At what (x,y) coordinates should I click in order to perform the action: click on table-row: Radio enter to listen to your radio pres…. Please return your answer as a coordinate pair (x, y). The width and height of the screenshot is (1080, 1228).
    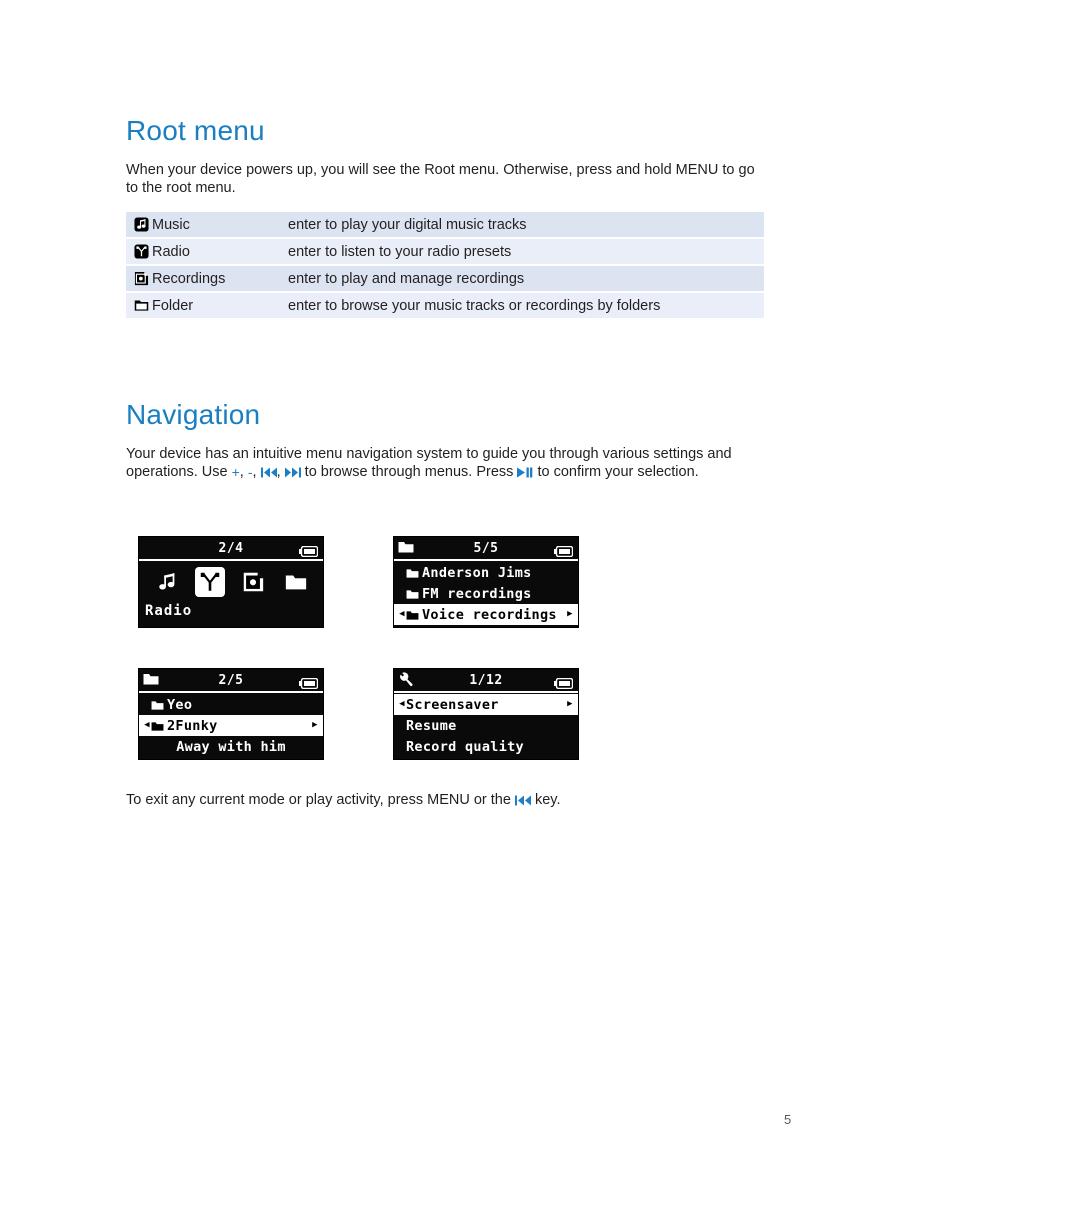
    Looking at the image, I should click on (445, 251).